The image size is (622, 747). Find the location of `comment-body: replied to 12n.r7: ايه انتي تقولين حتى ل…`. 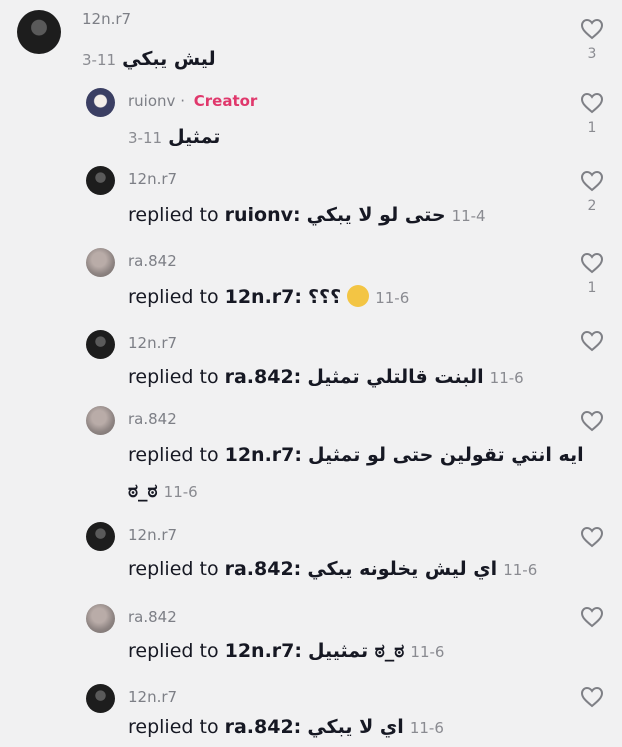

comment-body: replied to 12n.r7: ايه انتي تقولين حتى ل… is located at coordinates (356, 455).